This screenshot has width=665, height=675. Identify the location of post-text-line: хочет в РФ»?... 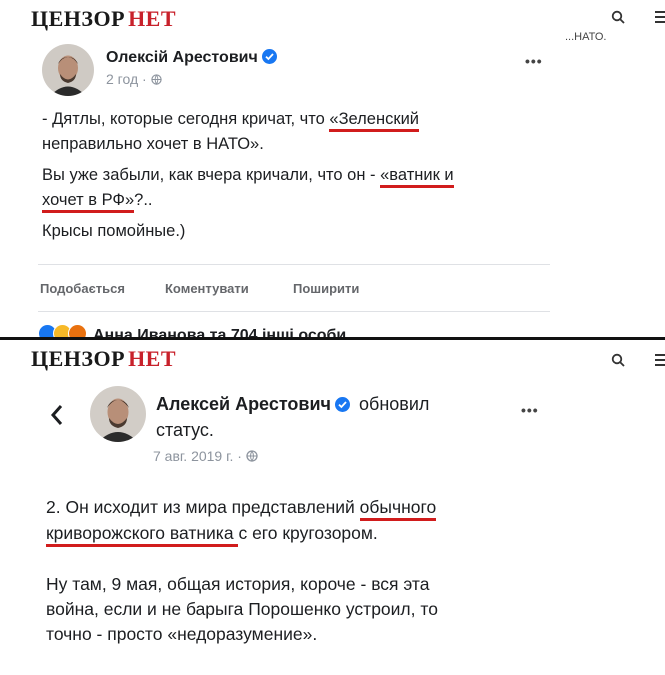
(97, 202).